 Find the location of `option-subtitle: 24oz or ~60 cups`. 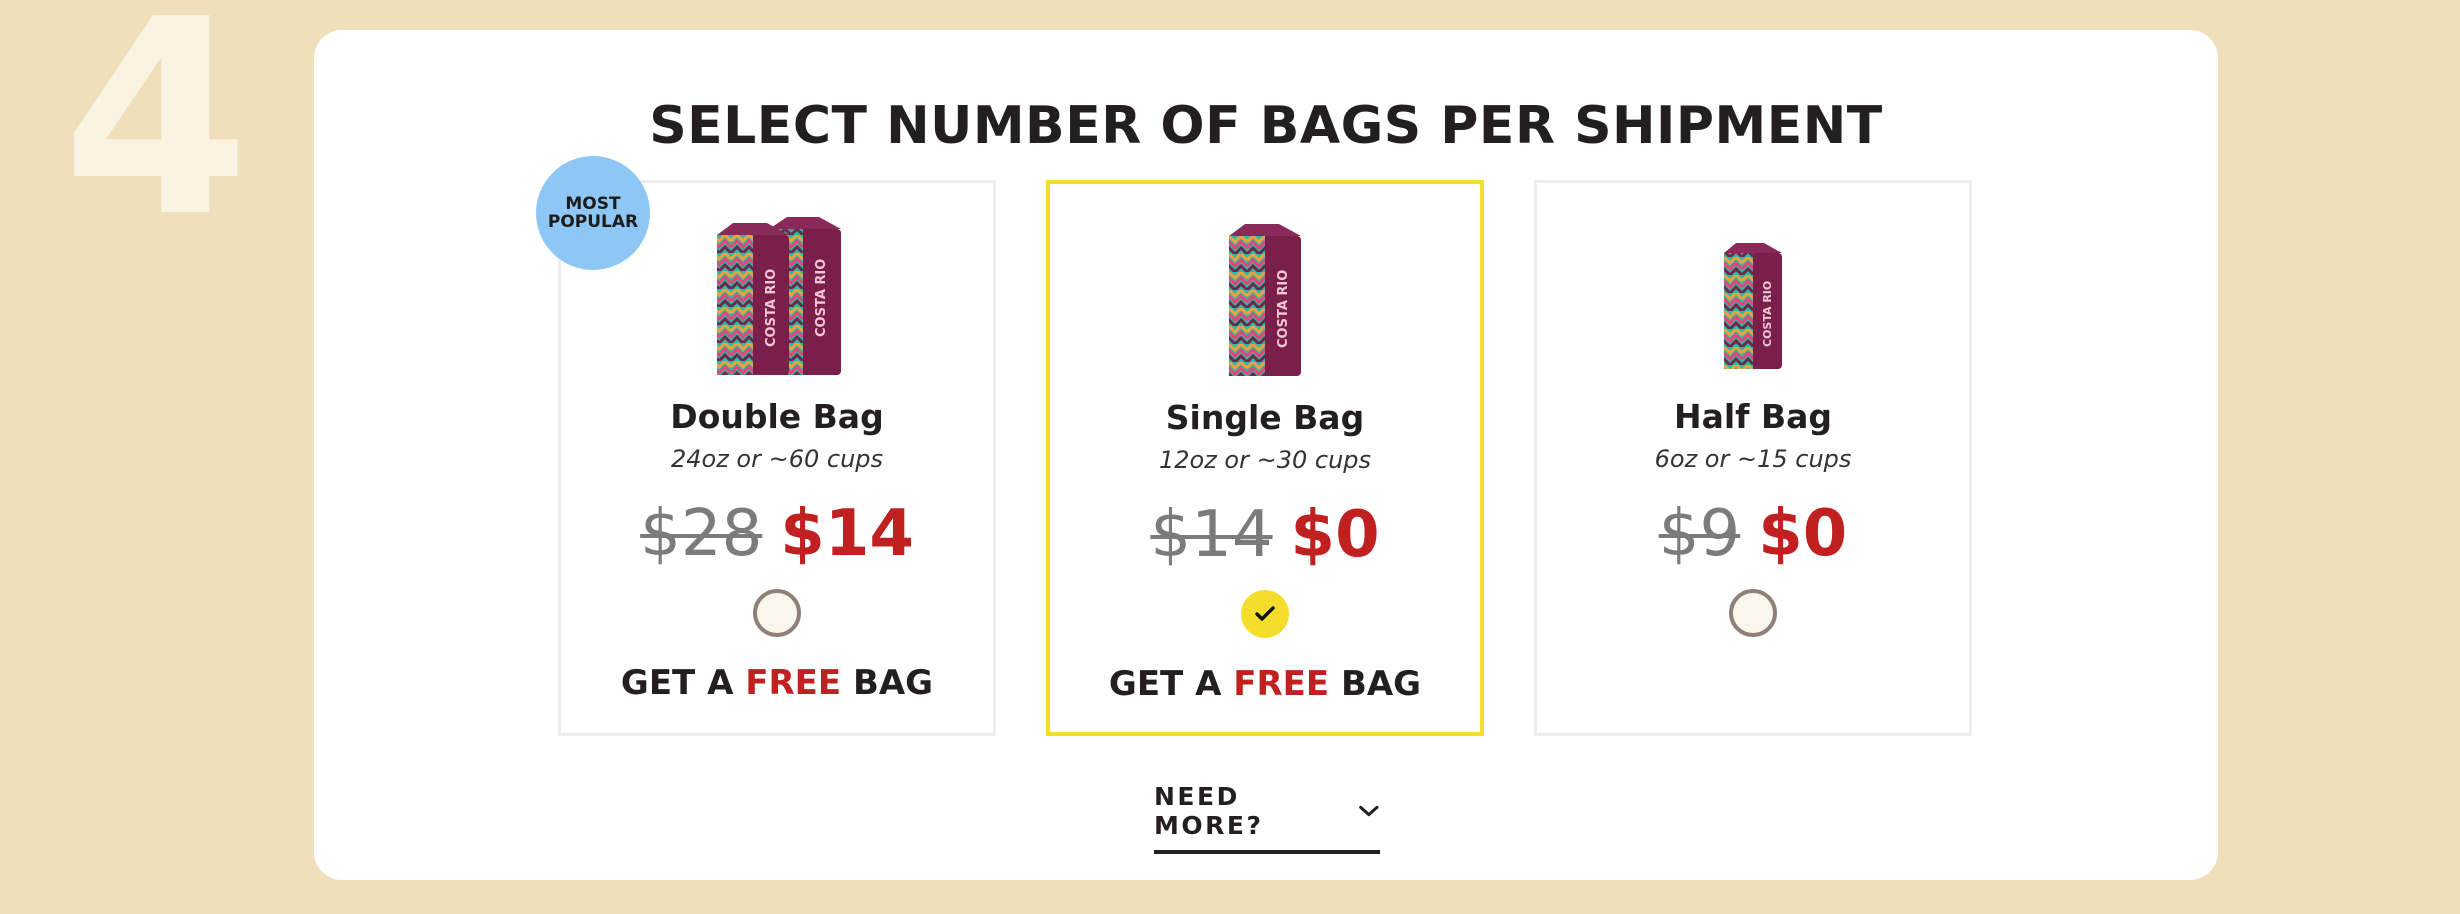

option-subtitle: 24oz or ~60 cups is located at coordinates (777, 459).